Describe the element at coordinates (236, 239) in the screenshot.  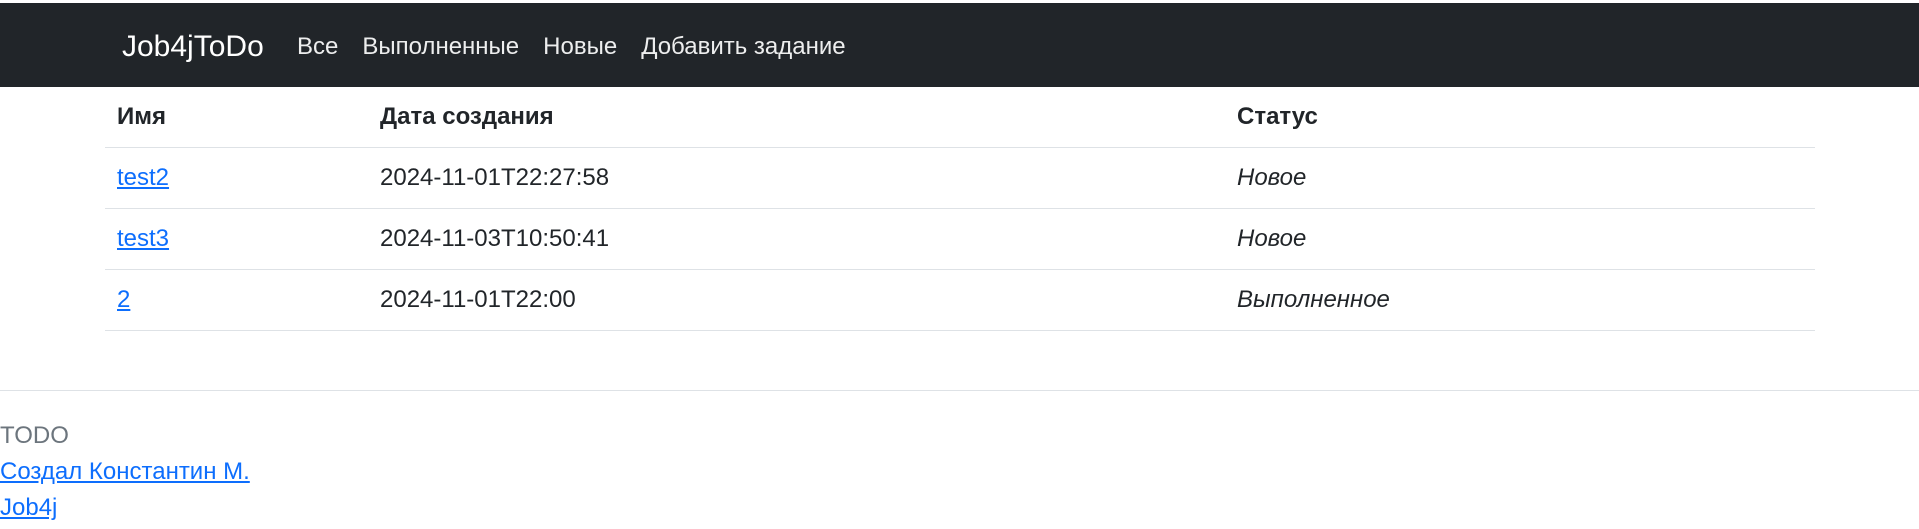
I see `cell-name: test3` at that location.